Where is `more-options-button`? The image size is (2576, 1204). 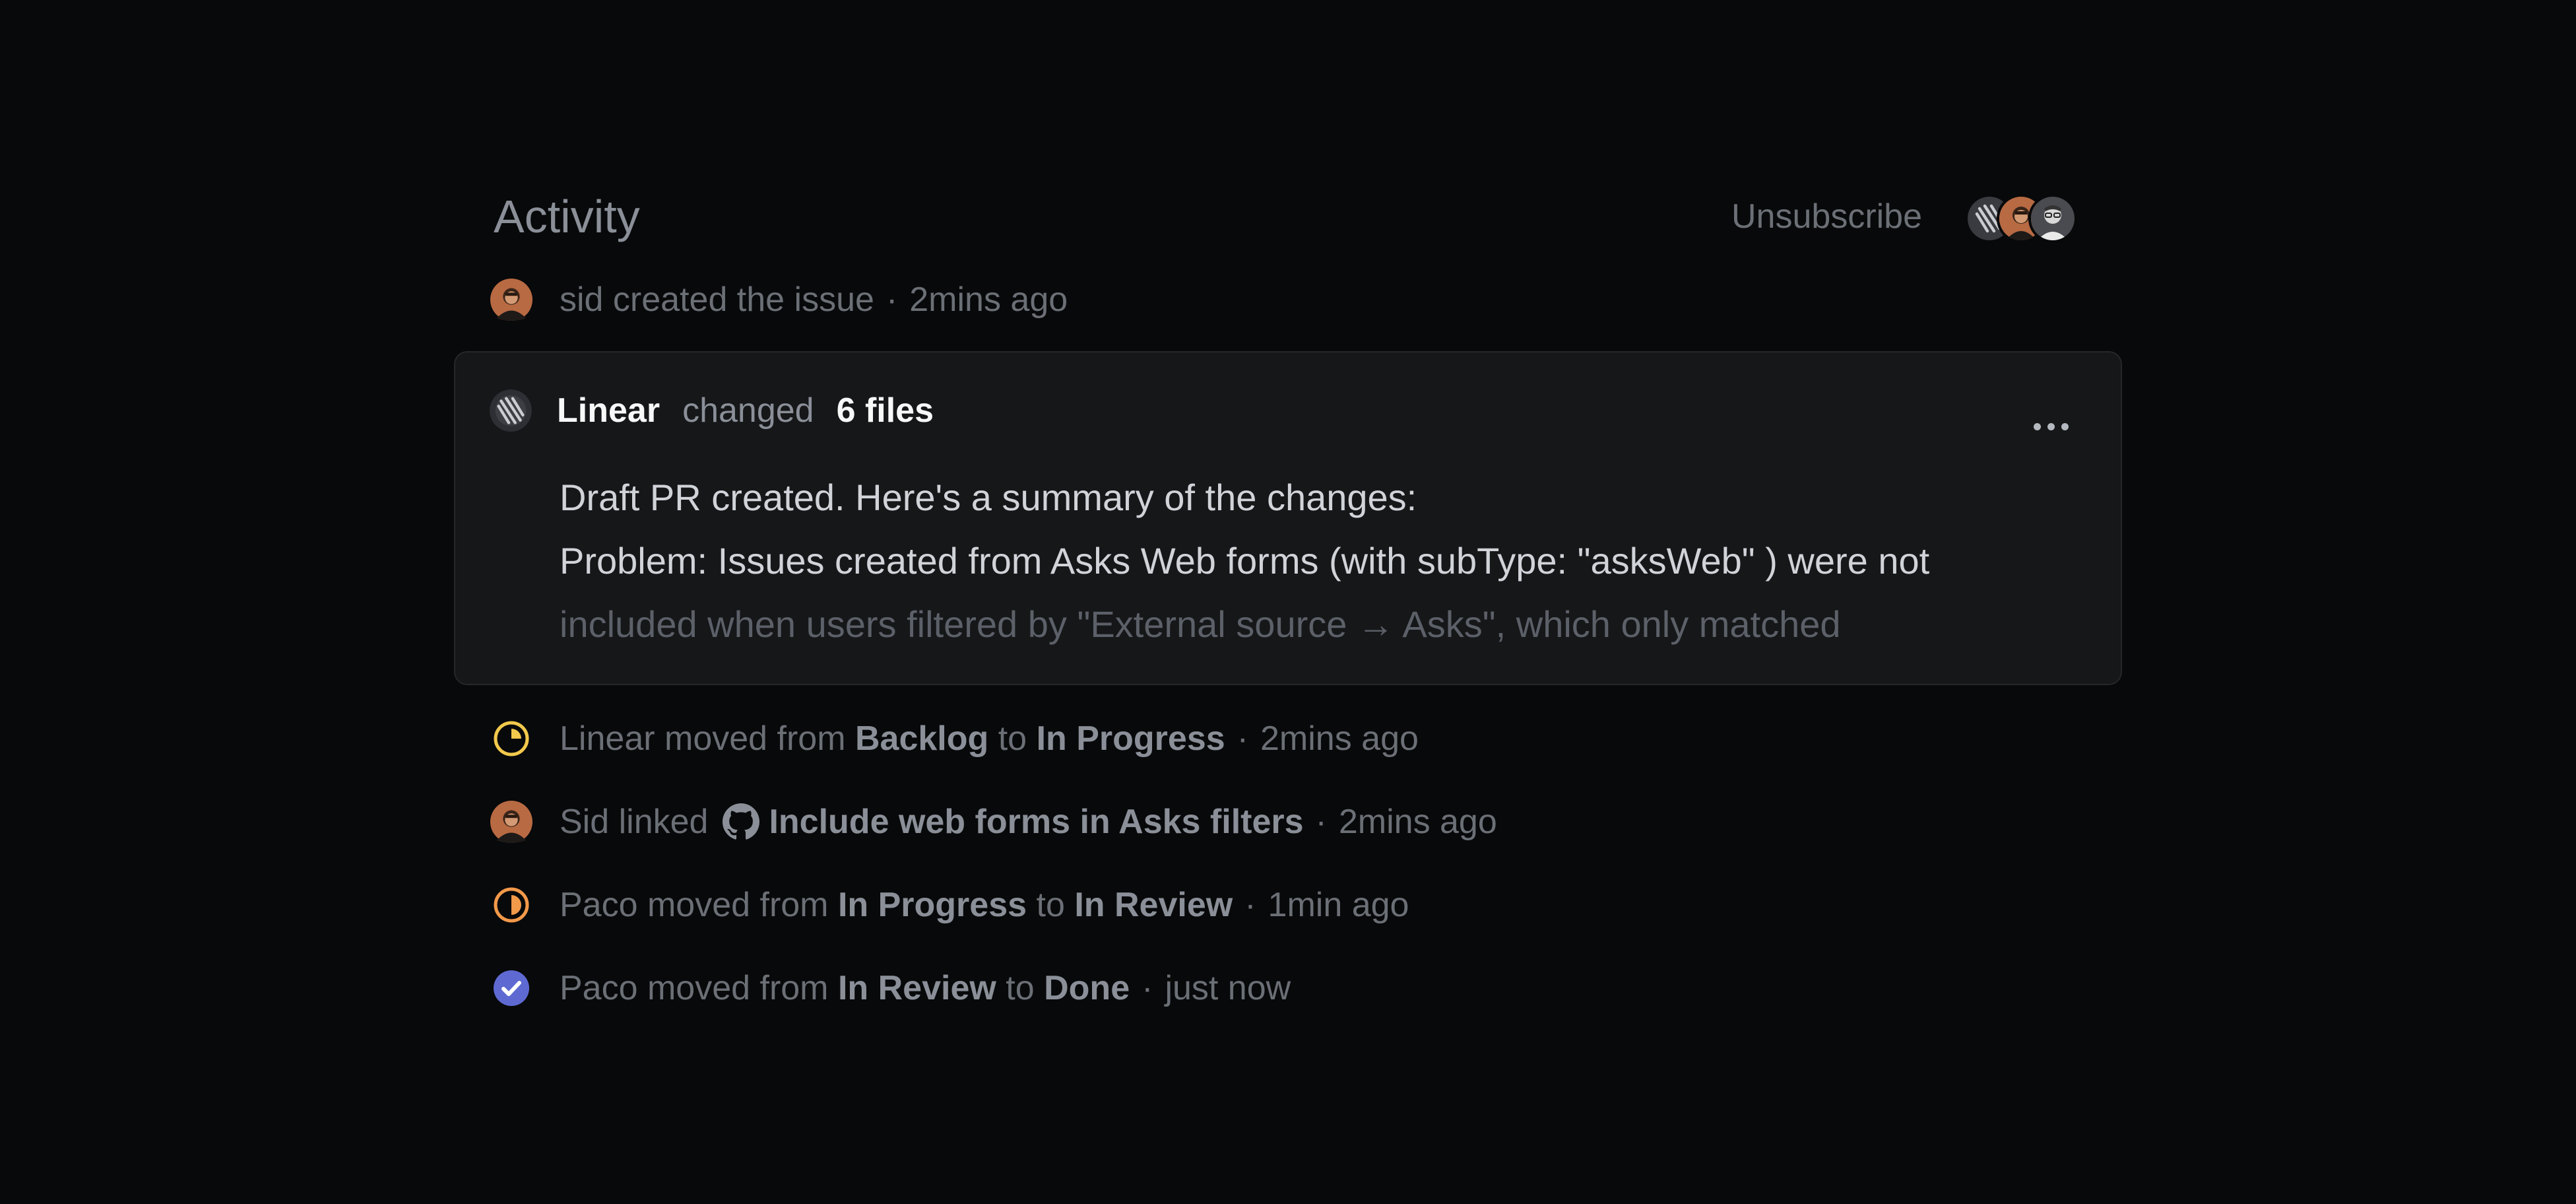
more-options-button is located at coordinates (2050, 426).